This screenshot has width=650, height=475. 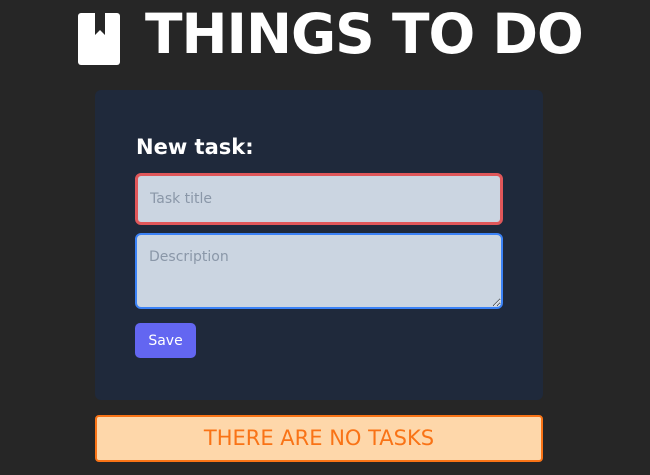 I want to click on empty-tasks-banner: THERE ARE NO TASKS, so click(x=319, y=438).